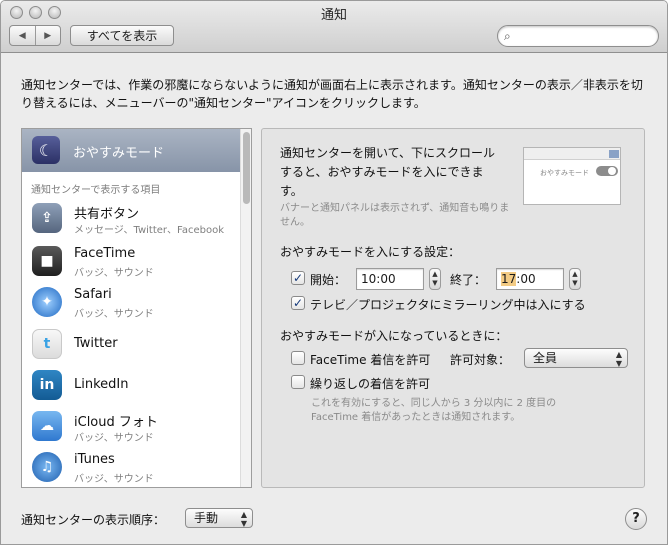 The width and height of the screenshot is (668, 545). What do you see at coordinates (507, 36) in the screenshot?
I see `search-icon: ⌕` at bounding box center [507, 36].